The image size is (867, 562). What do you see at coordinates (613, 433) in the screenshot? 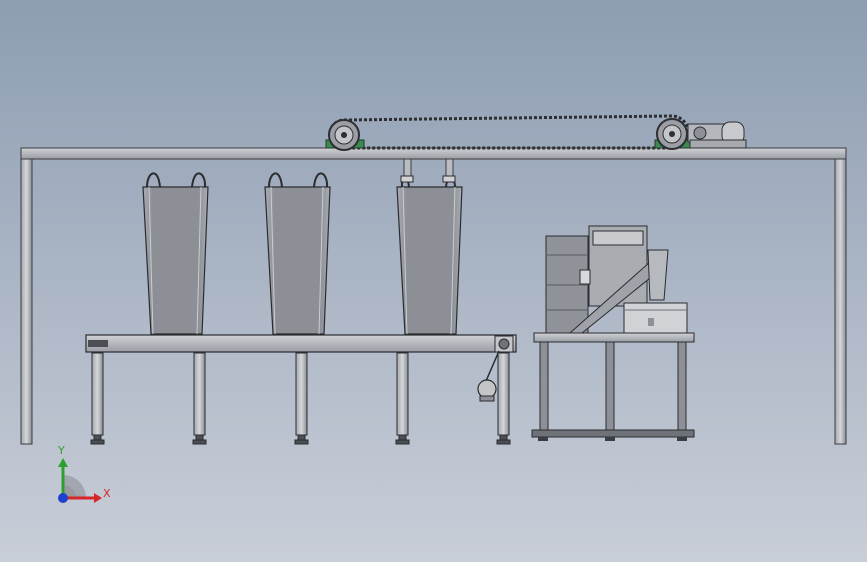
I see `sealer-base` at bounding box center [613, 433].